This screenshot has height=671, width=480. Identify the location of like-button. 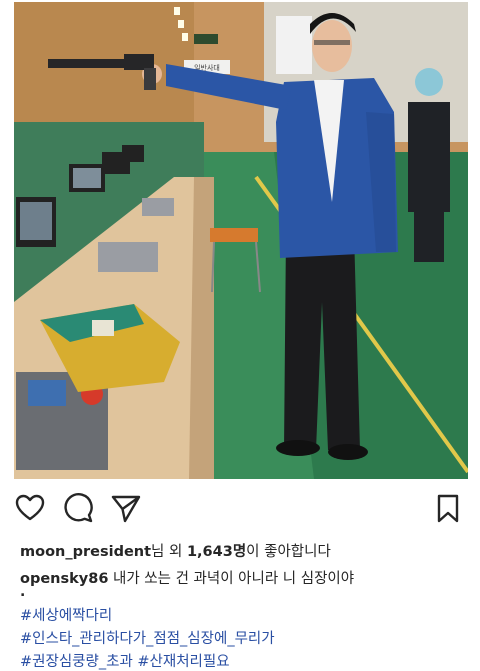
(30, 508).